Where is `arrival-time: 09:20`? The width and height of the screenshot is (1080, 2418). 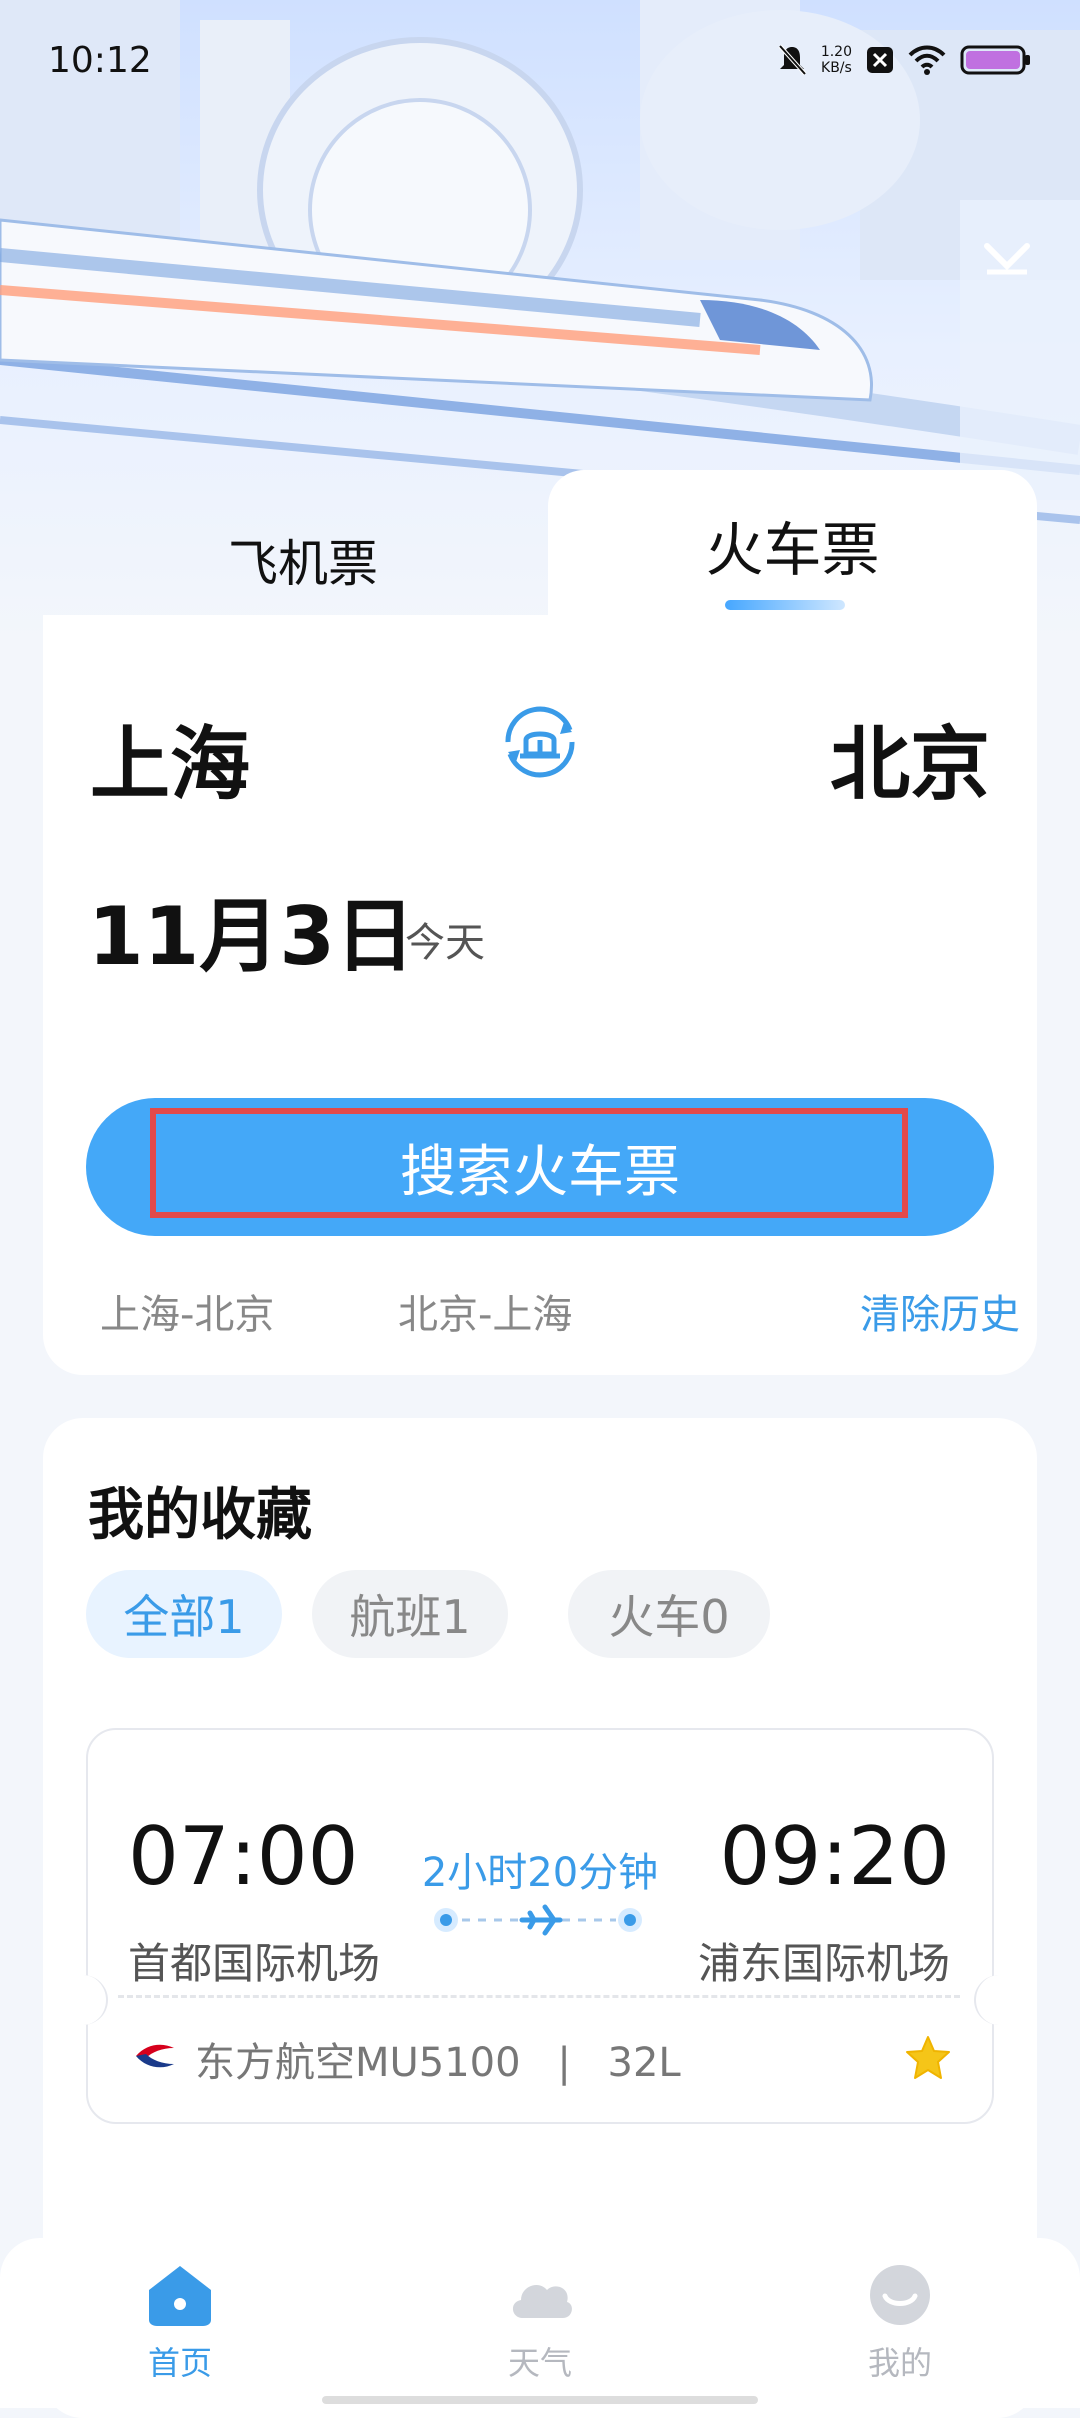 arrival-time: 09:20 is located at coordinates (834, 1856).